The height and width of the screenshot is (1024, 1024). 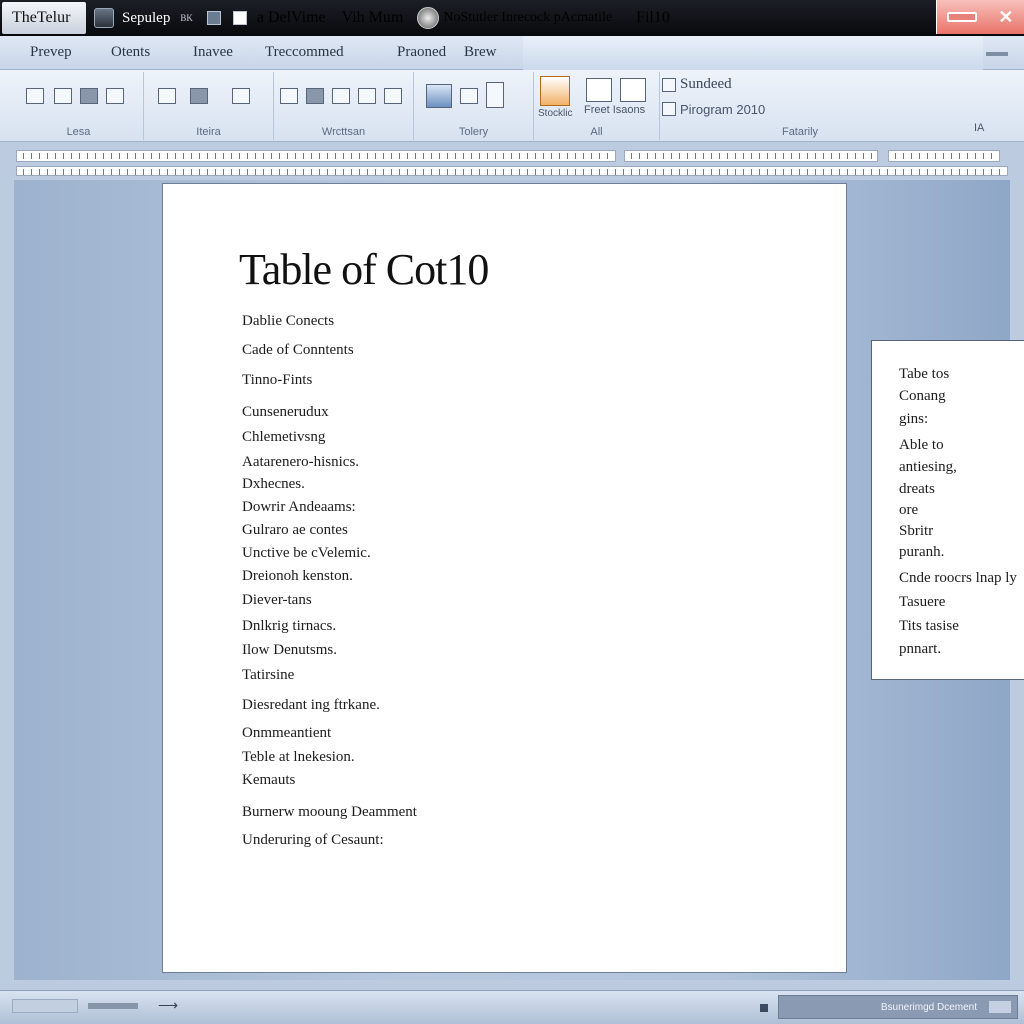 What do you see at coordinates (304, 52) in the screenshot?
I see `tab-treccommed: Treccommed` at bounding box center [304, 52].